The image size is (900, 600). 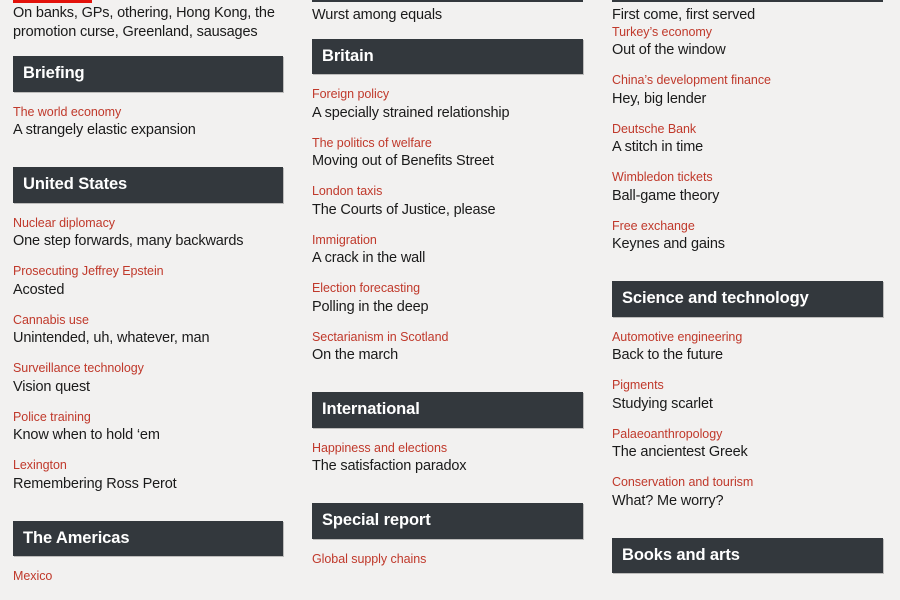 I want to click on article-entry: Mexico, so click(x=148, y=577).